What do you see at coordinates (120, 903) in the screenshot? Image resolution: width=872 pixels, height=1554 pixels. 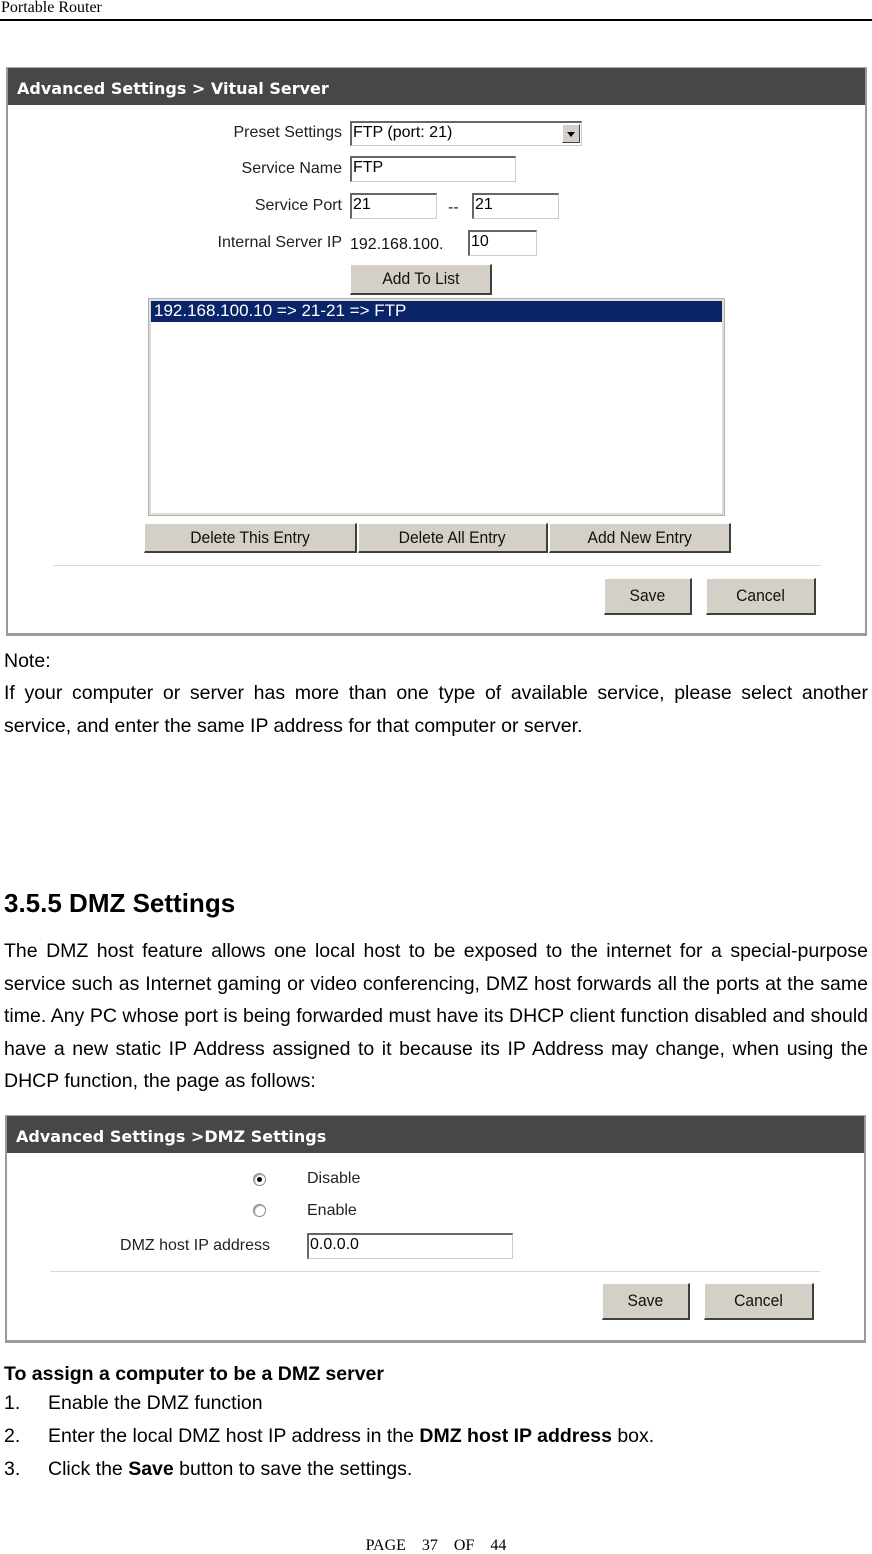 I see `section-heading: 3.5.5 DMZ Settings` at bounding box center [120, 903].